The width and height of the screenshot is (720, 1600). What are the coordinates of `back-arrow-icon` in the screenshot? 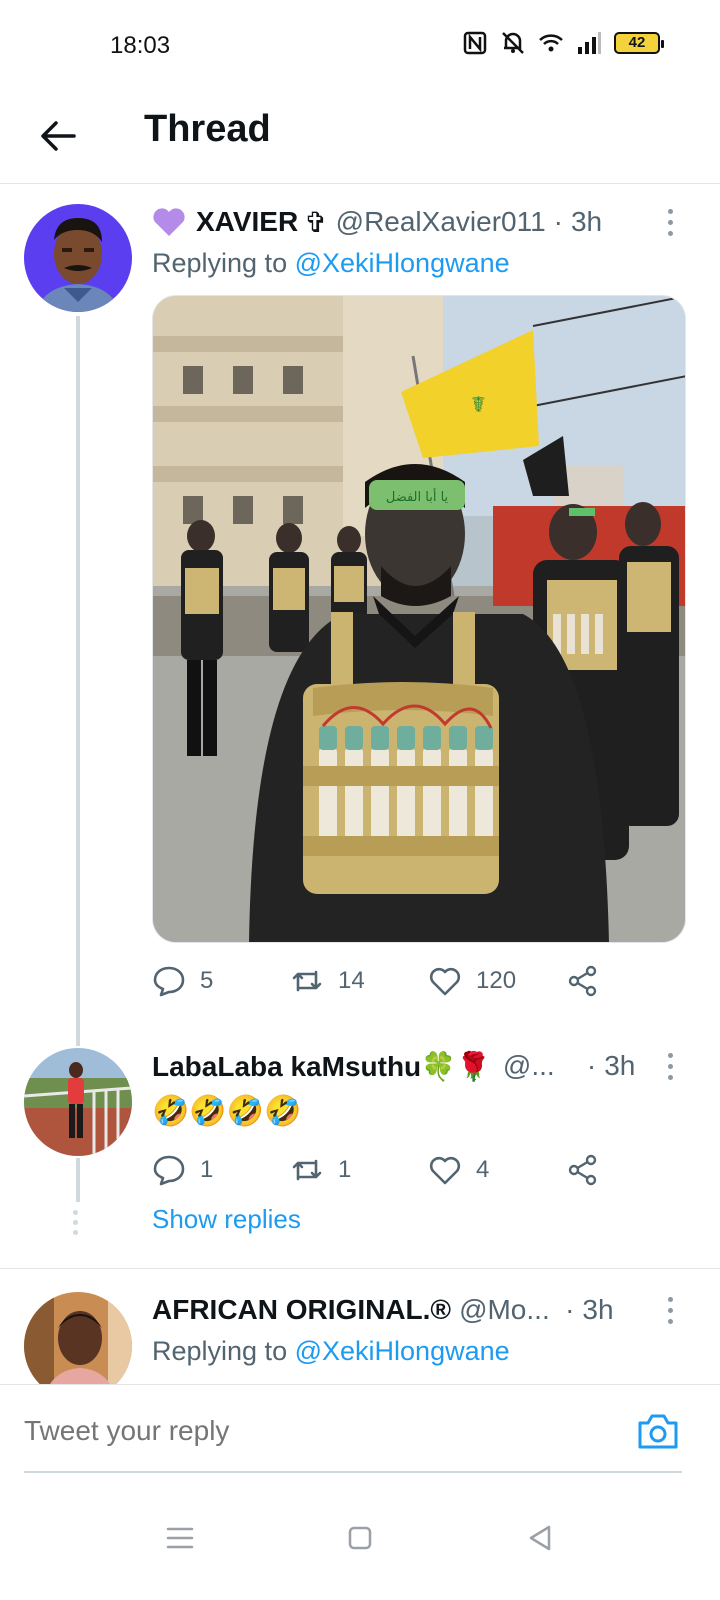 It's located at (58, 136).